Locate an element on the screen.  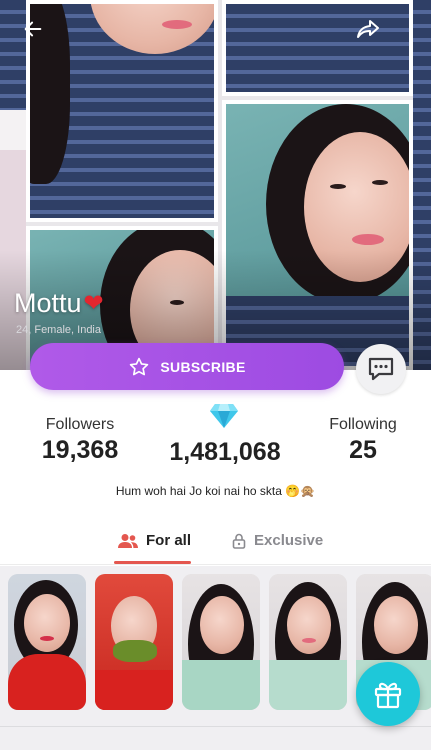
gift-icon is located at coordinates (388, 695).